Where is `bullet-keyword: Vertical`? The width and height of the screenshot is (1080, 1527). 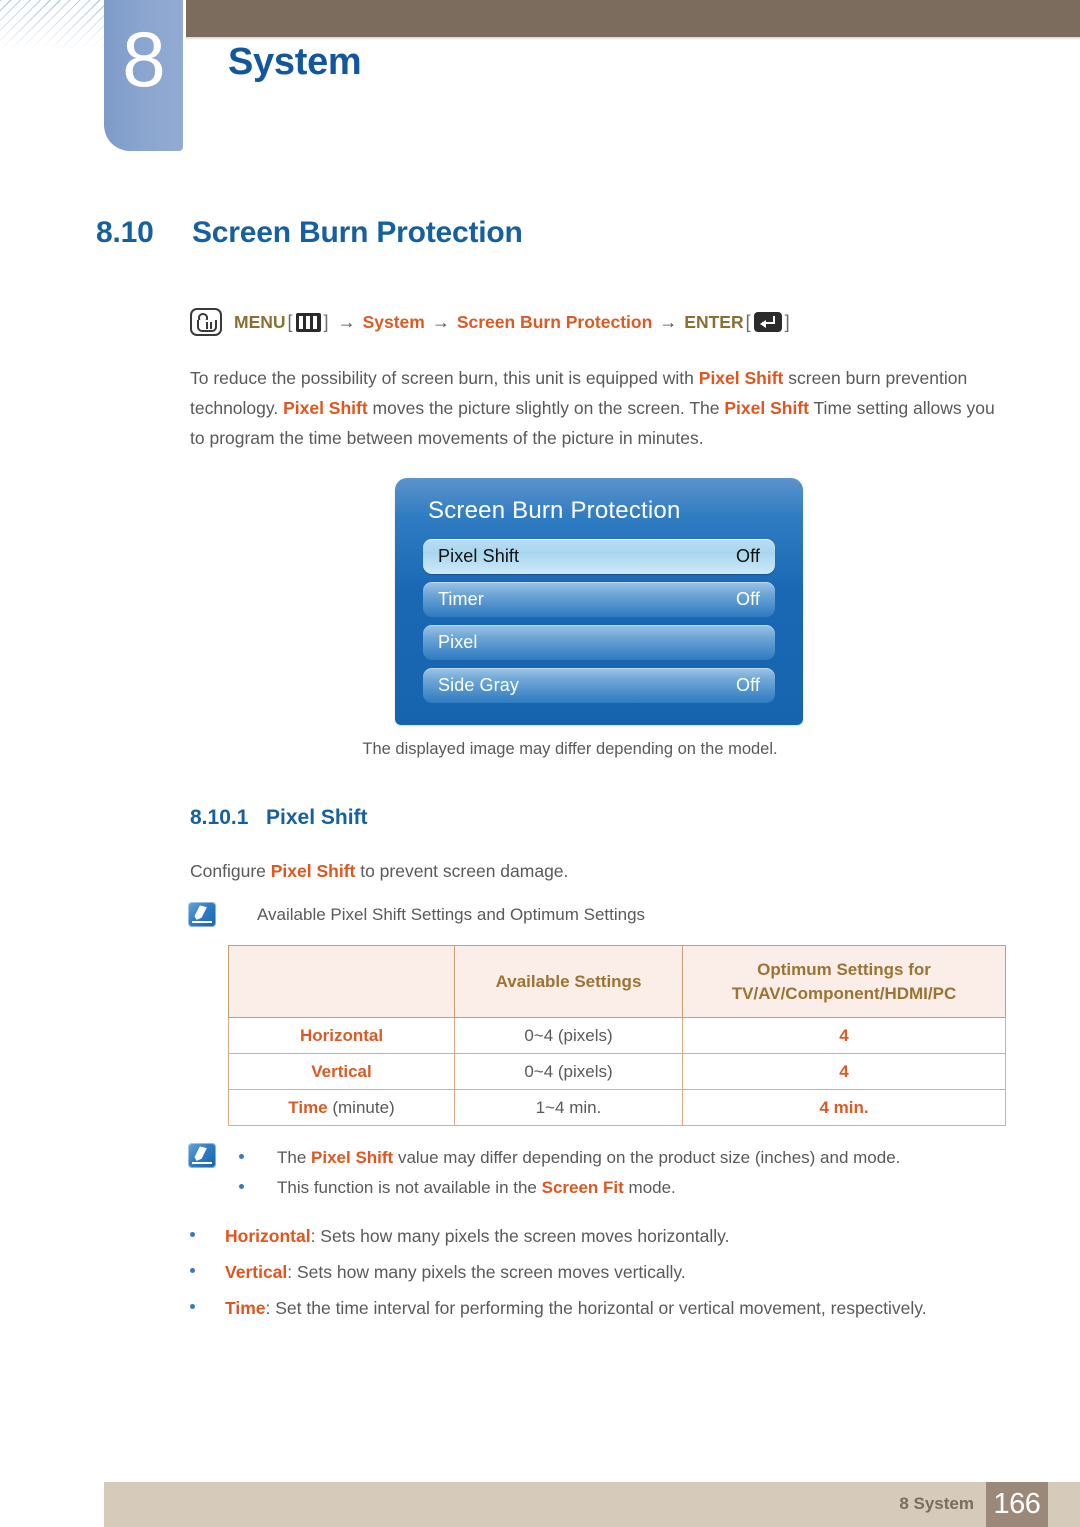
bullet-keyword: Vertical is located at coordinates (256, 1272).